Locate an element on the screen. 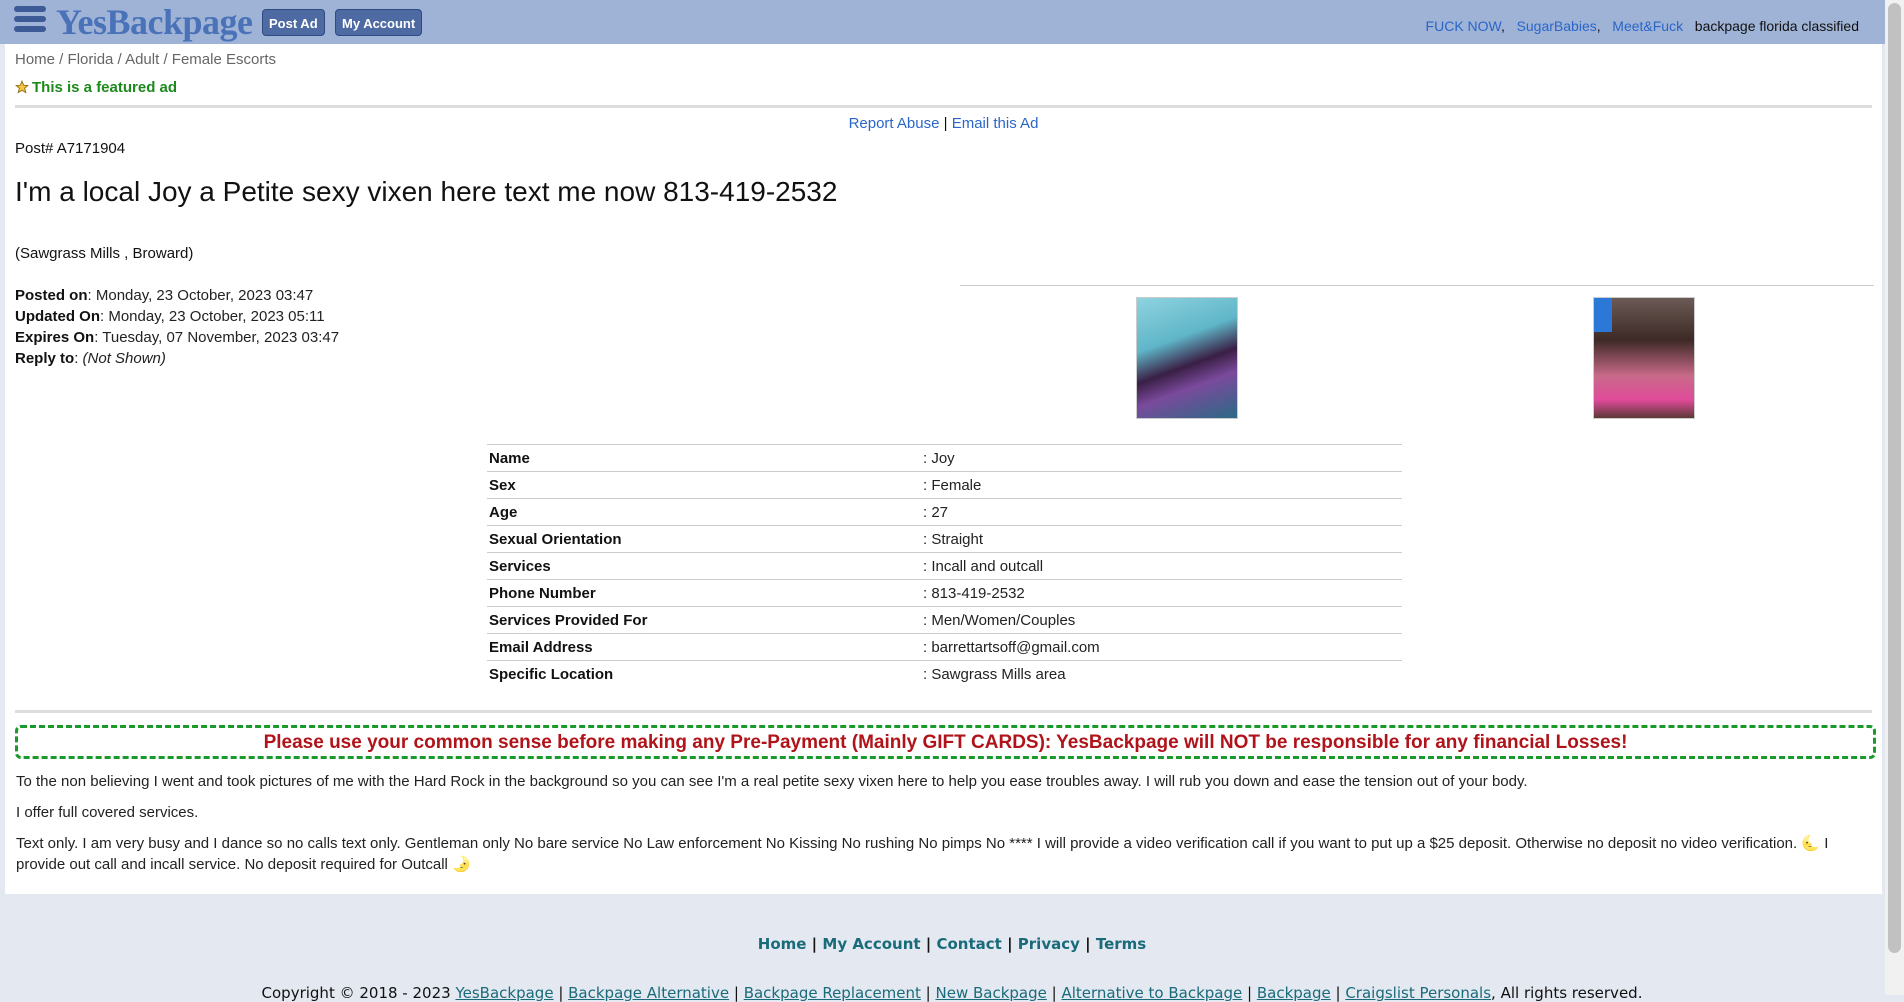 The width and height of the screenshot is (1904, 1002). detail-row: Specific Location : Sawgrass Mills area is located at coordinates (944, 674).